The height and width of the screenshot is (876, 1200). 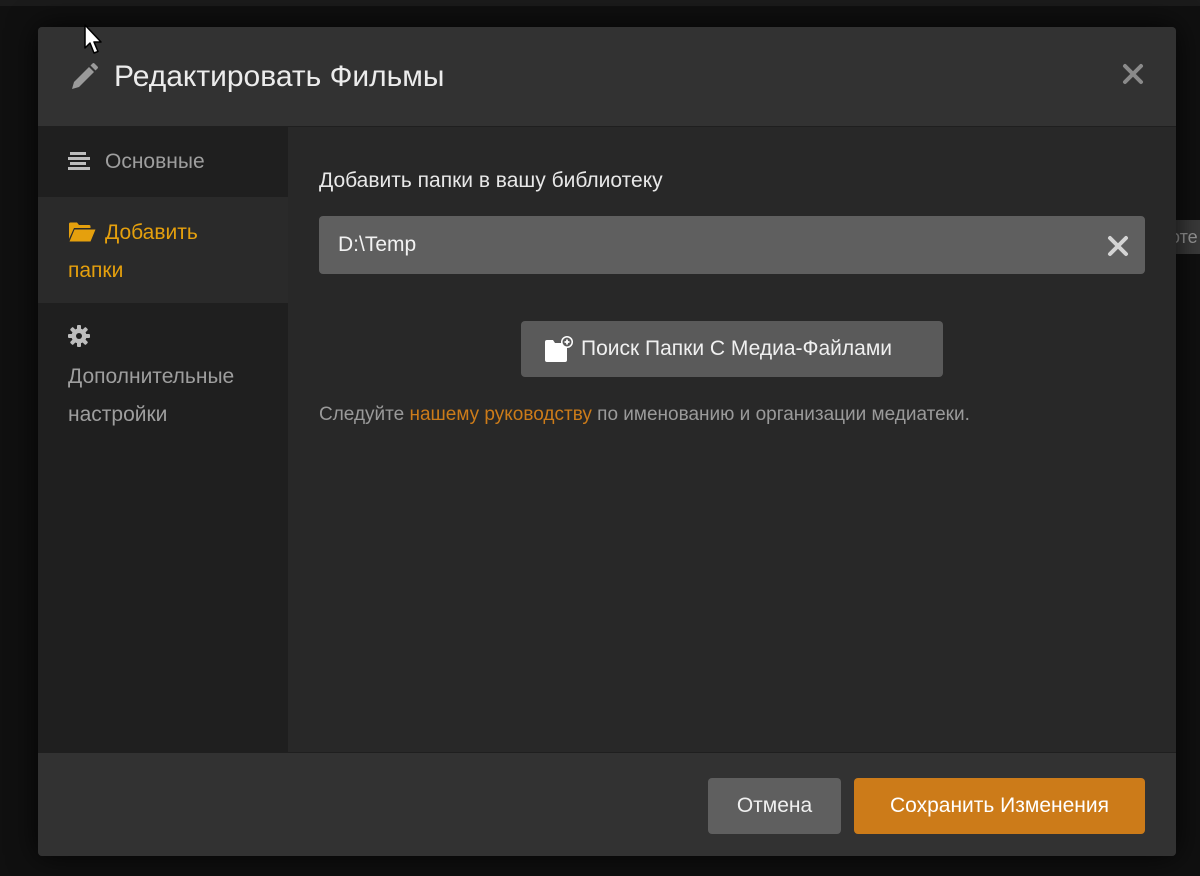 I want to click on gear-icon, so click(x=79, y=336).